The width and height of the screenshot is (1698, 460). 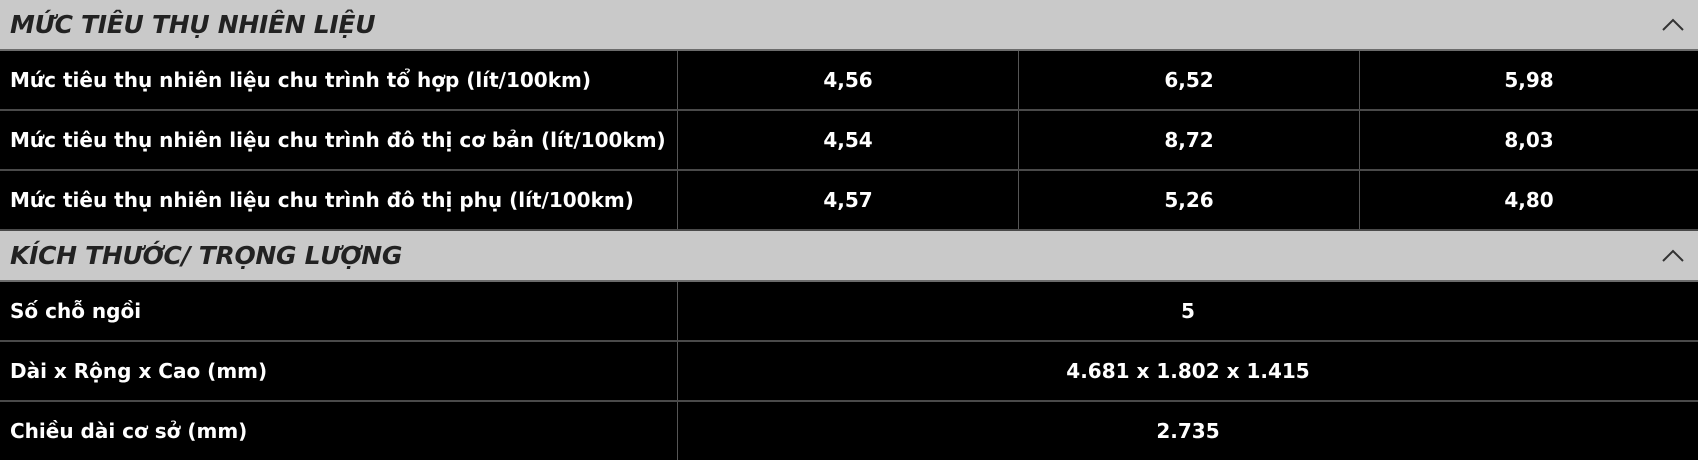 What do you see at coordinates (1529, 80) in the screenshot?
I see `row-value: 5,98` at bounding box center [1529, 80].